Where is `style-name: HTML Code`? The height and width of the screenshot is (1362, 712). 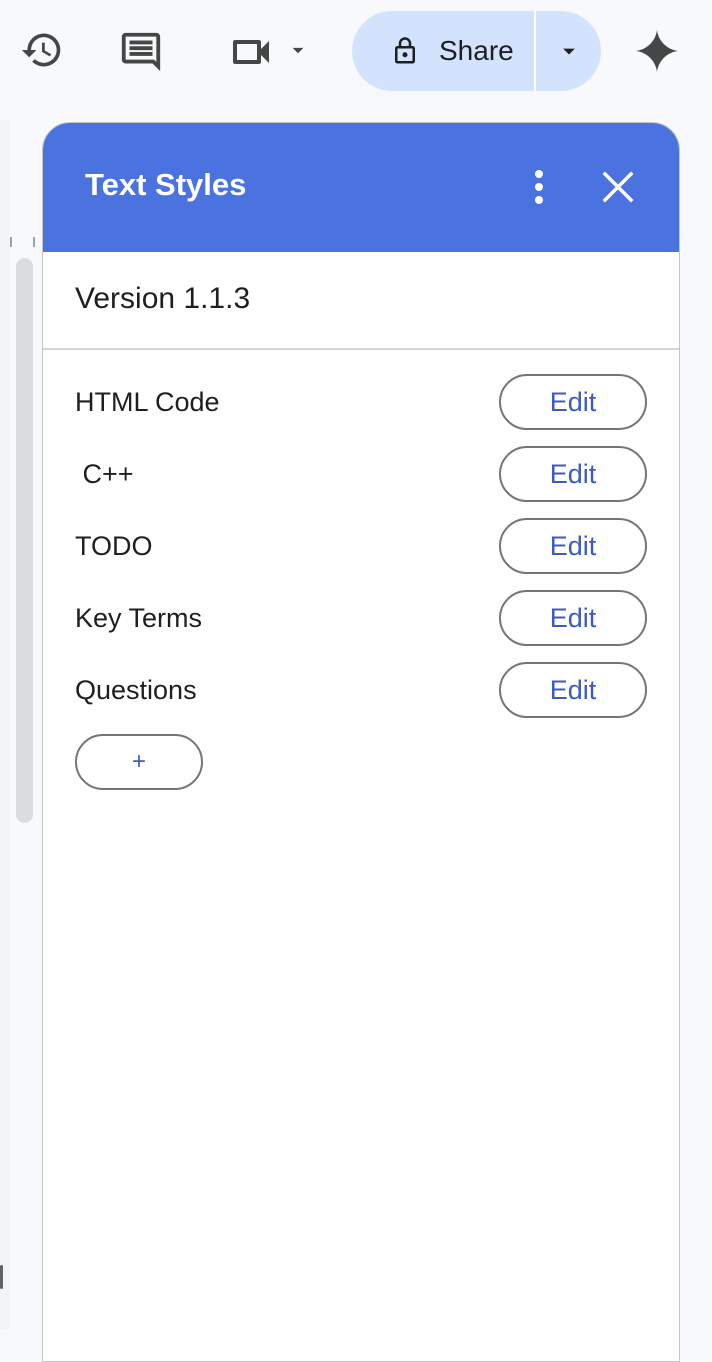
style-name: HTML Code is located at coordinates (147, 402).